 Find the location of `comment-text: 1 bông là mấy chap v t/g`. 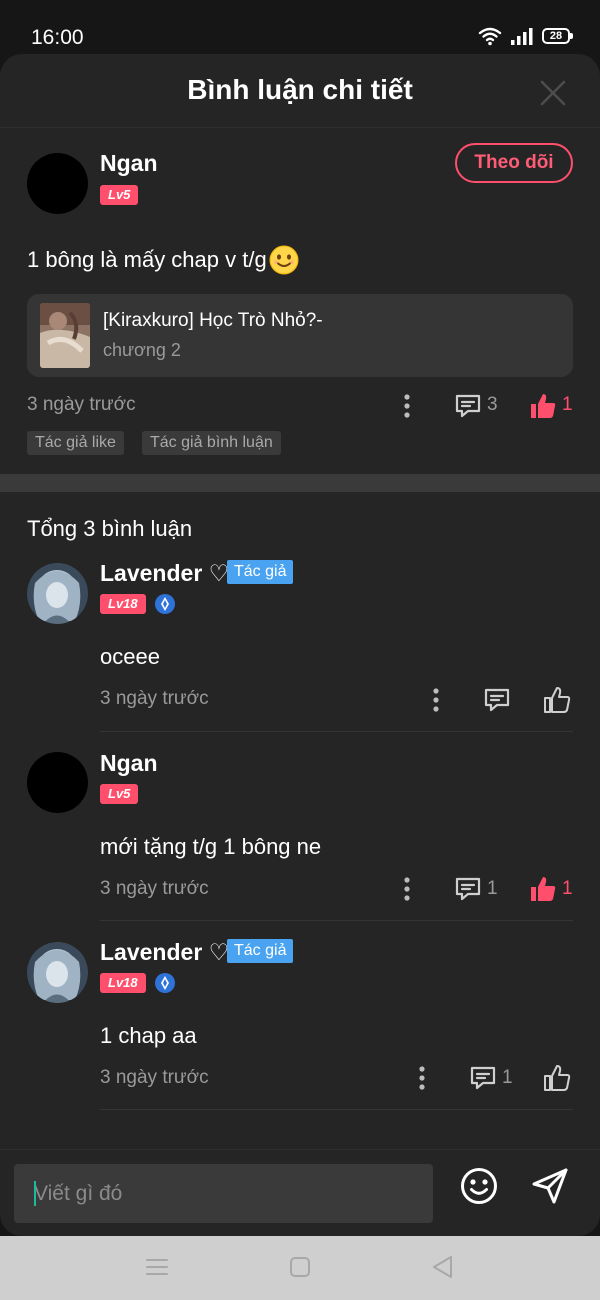

comment-text: 1 bông là mấy chap v t/g is located at coordinates (163, 260).